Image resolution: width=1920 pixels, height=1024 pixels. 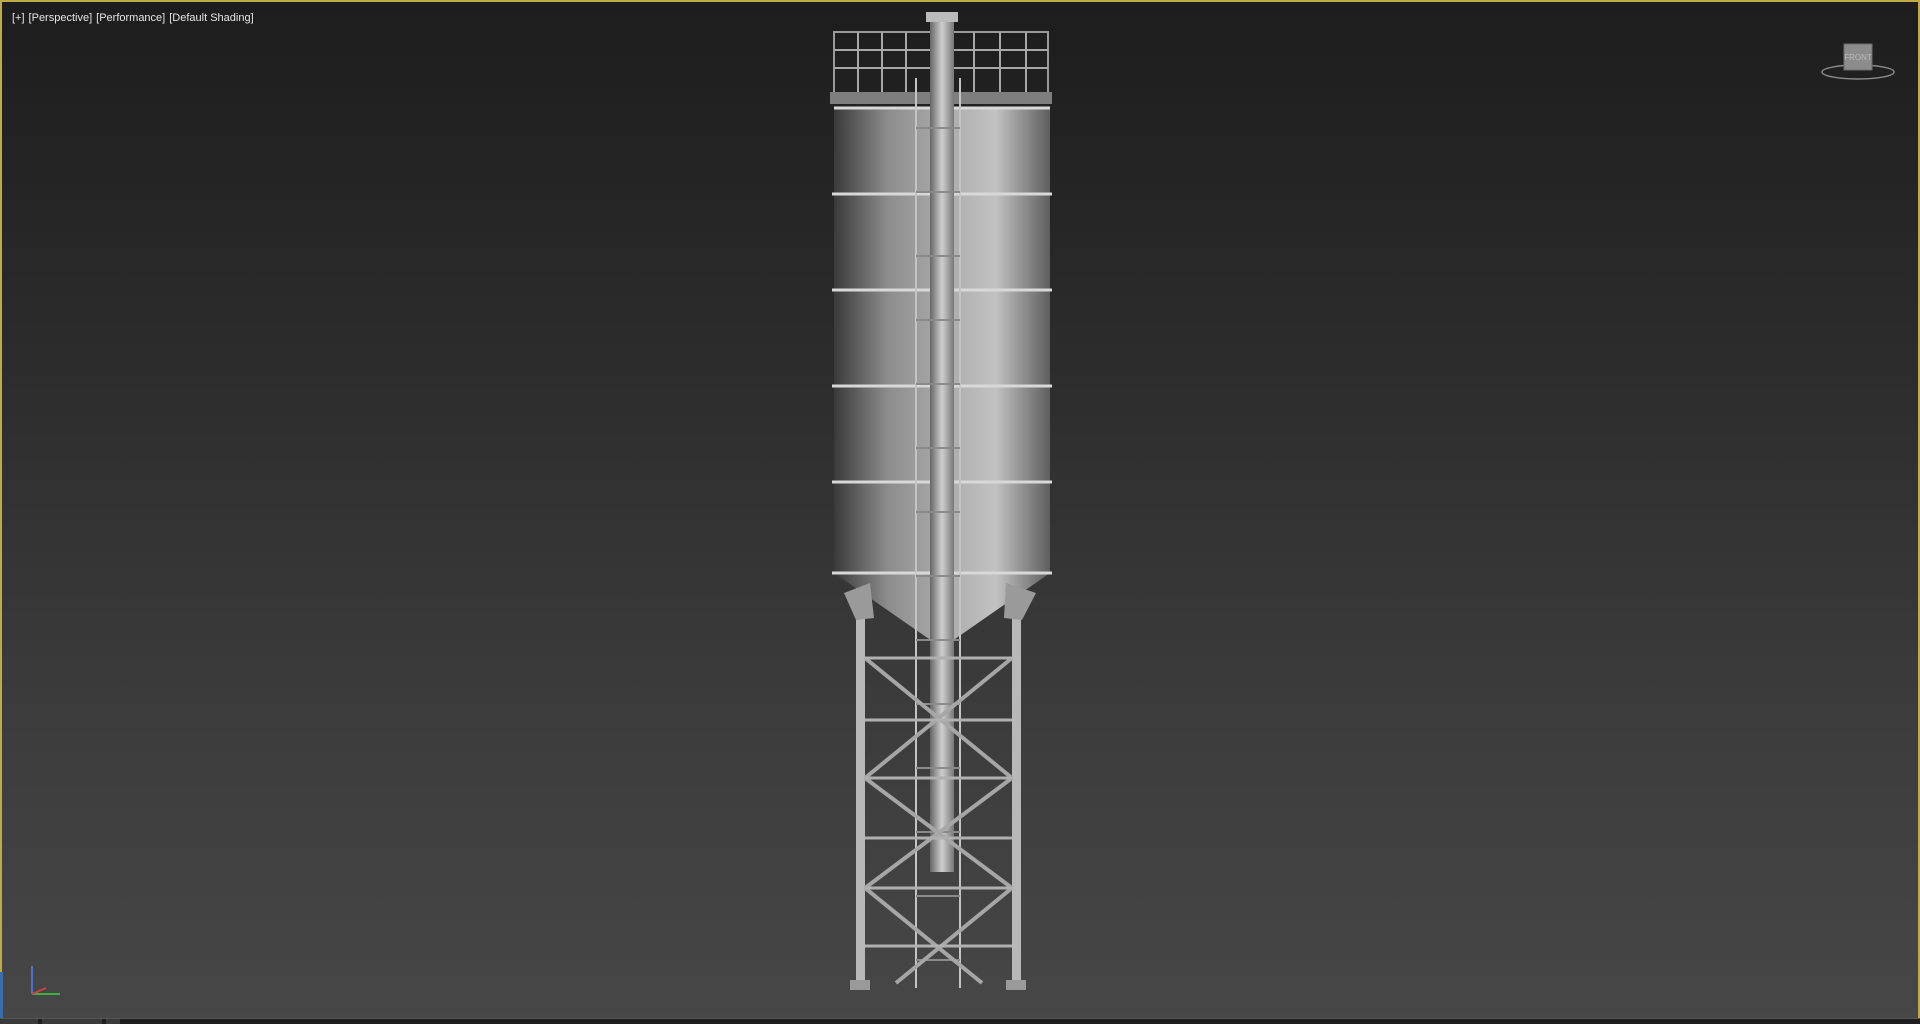 I want to click on pipe-cap, so click(x=942, y=17).